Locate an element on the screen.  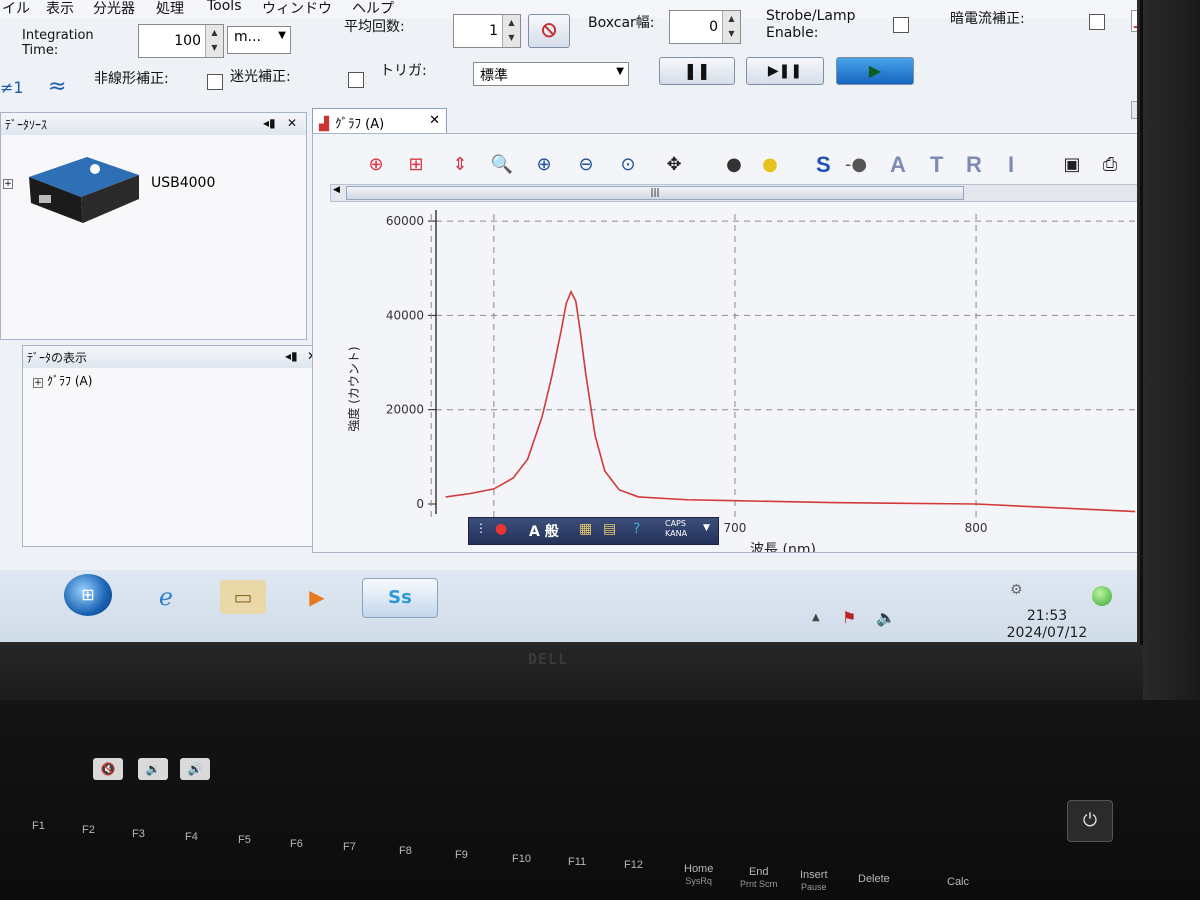
key-end: End Prnt Scrn is located at coordinates (759, 878).